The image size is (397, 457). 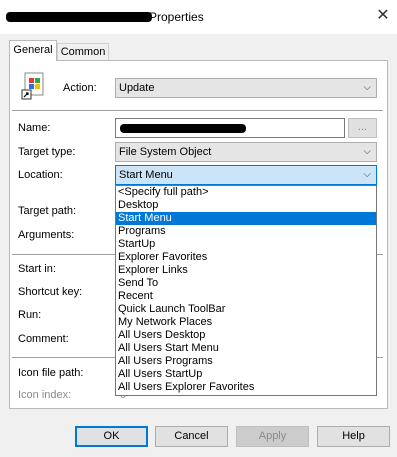 What do you see at coordinates (246, 88) in the screenshot?
I see `action-select: Update ⌵` at bounding box center [246, 88].